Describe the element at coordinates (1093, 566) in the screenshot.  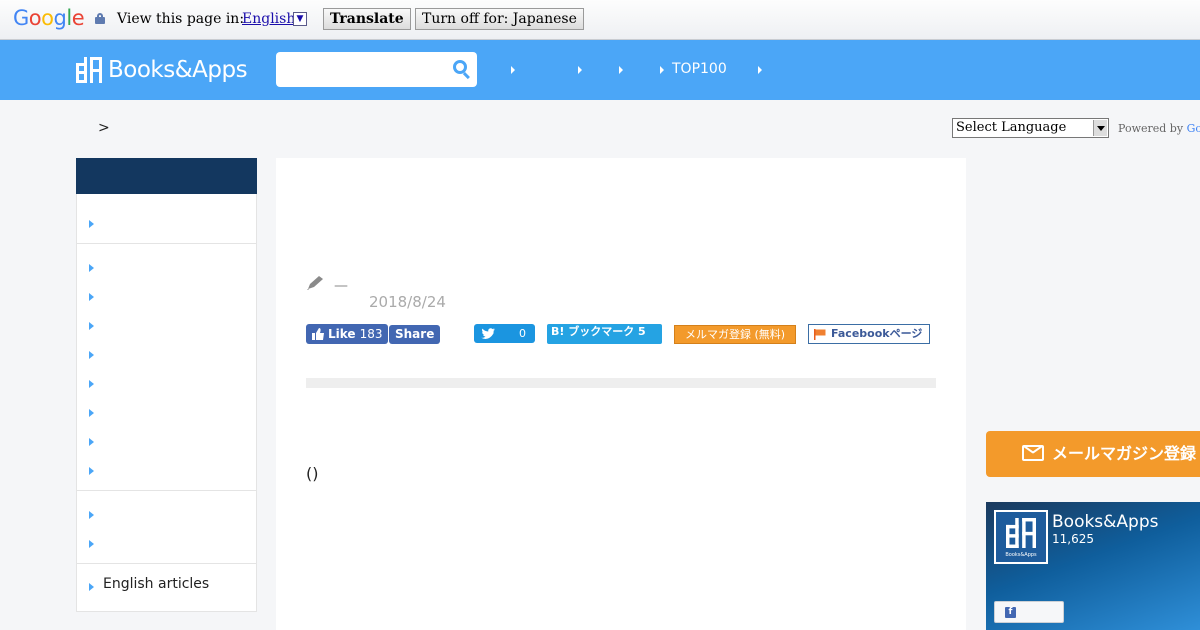
I see `facebook-page-widget: Books&Apps Books&Apps 11,625 f` at that location.